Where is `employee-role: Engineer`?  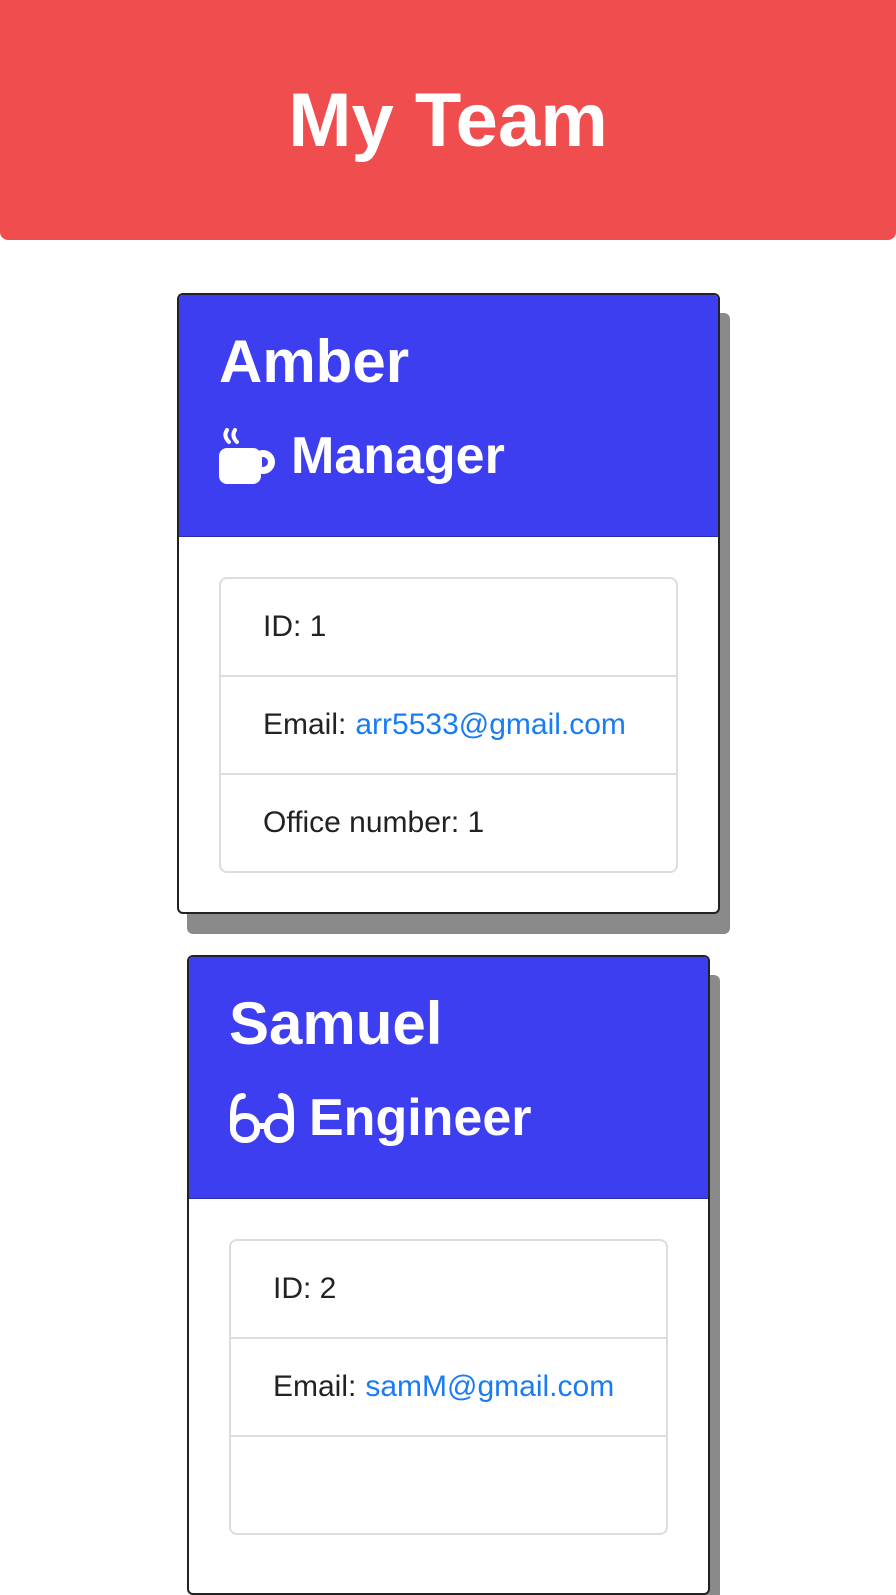
employee-role: Engineer is located at coordinates (448, 1118).